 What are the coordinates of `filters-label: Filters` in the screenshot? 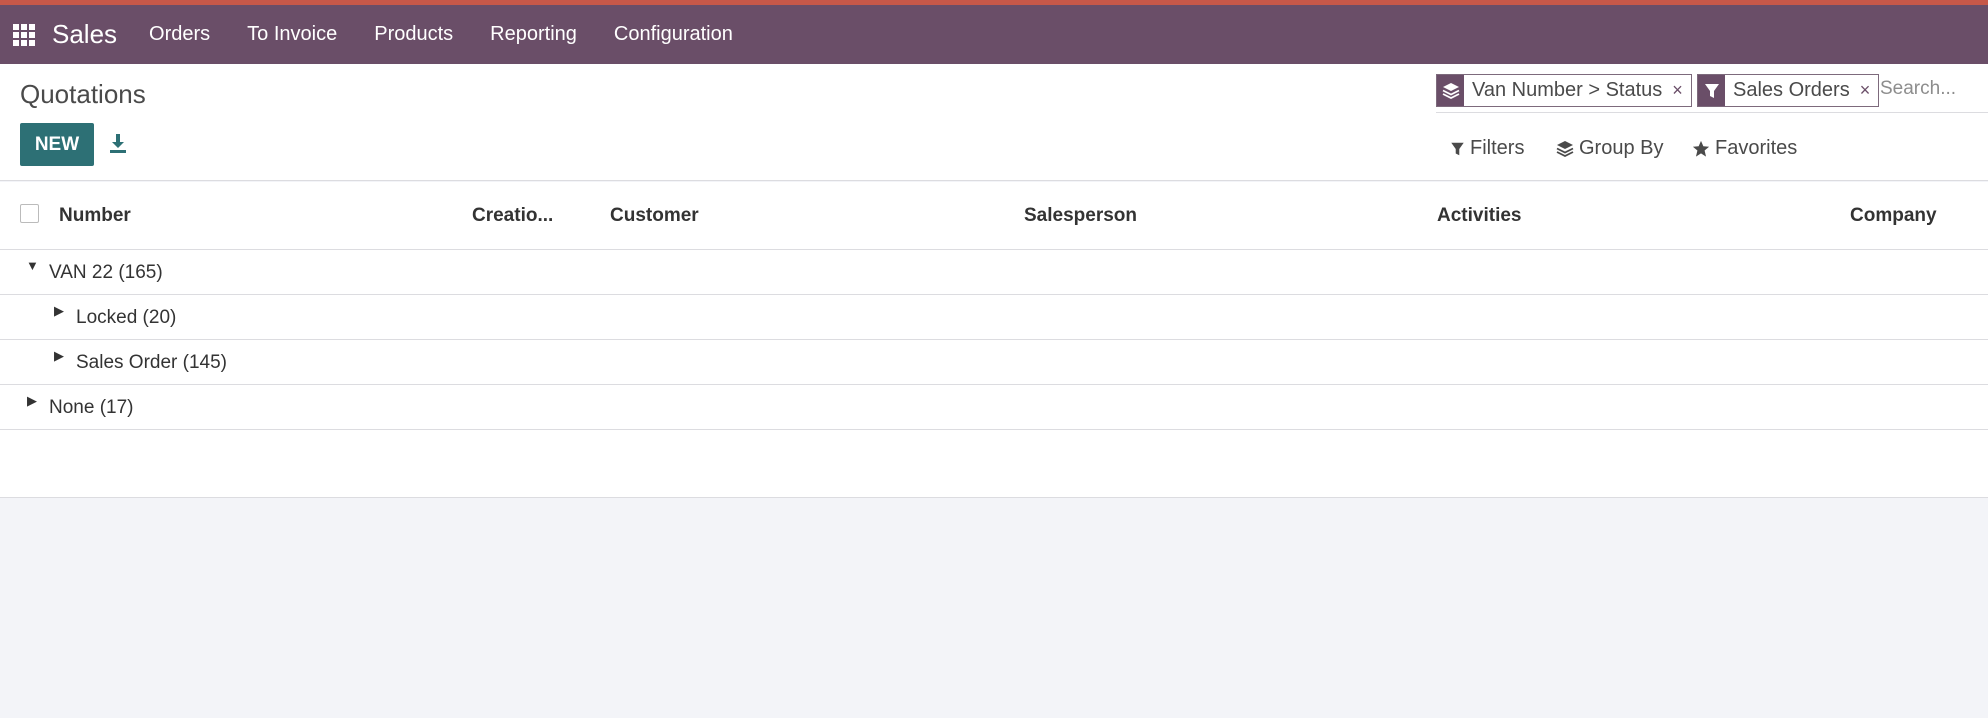 It's located at (1497, 148).